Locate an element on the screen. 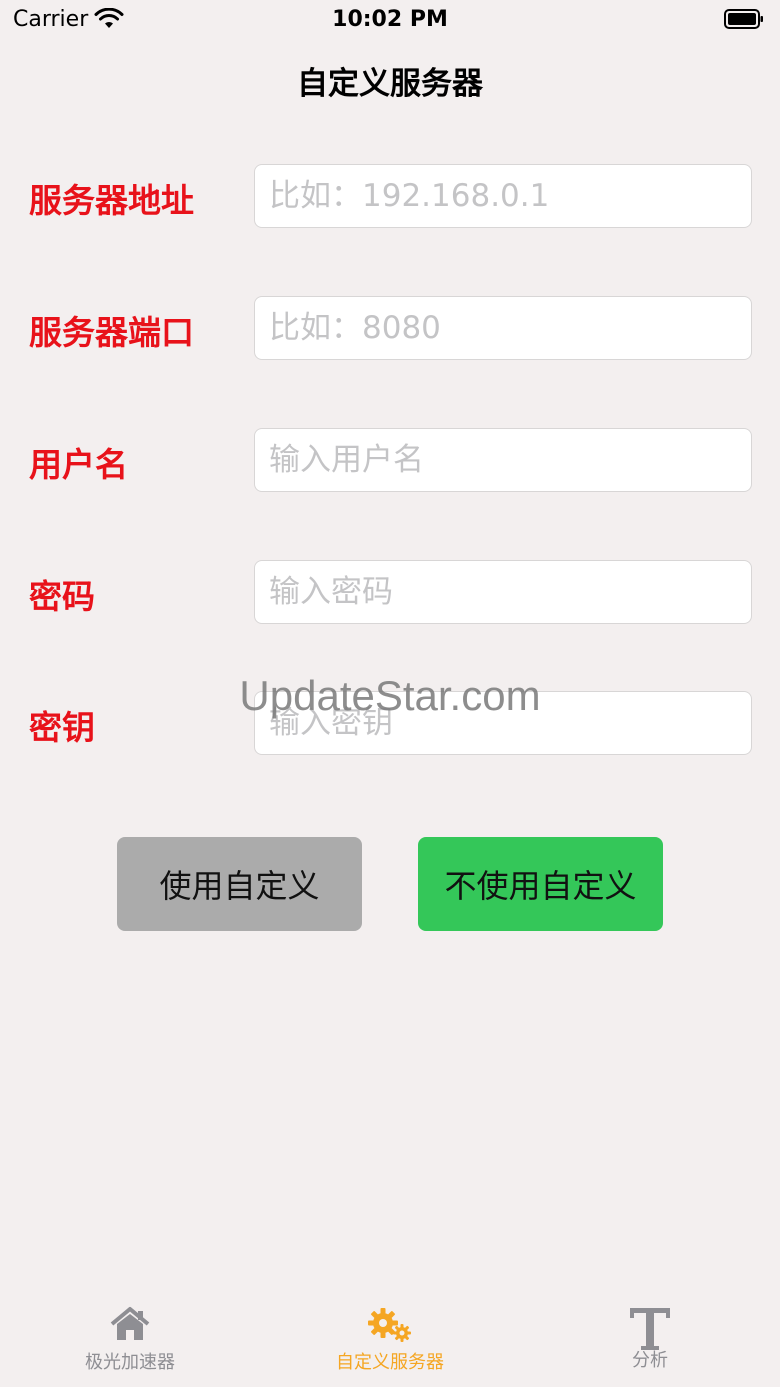 Image resolution: width=780 pixels, height=1387 pixels. secret-key-label: 密钥 is located at coordinates (62, 727).